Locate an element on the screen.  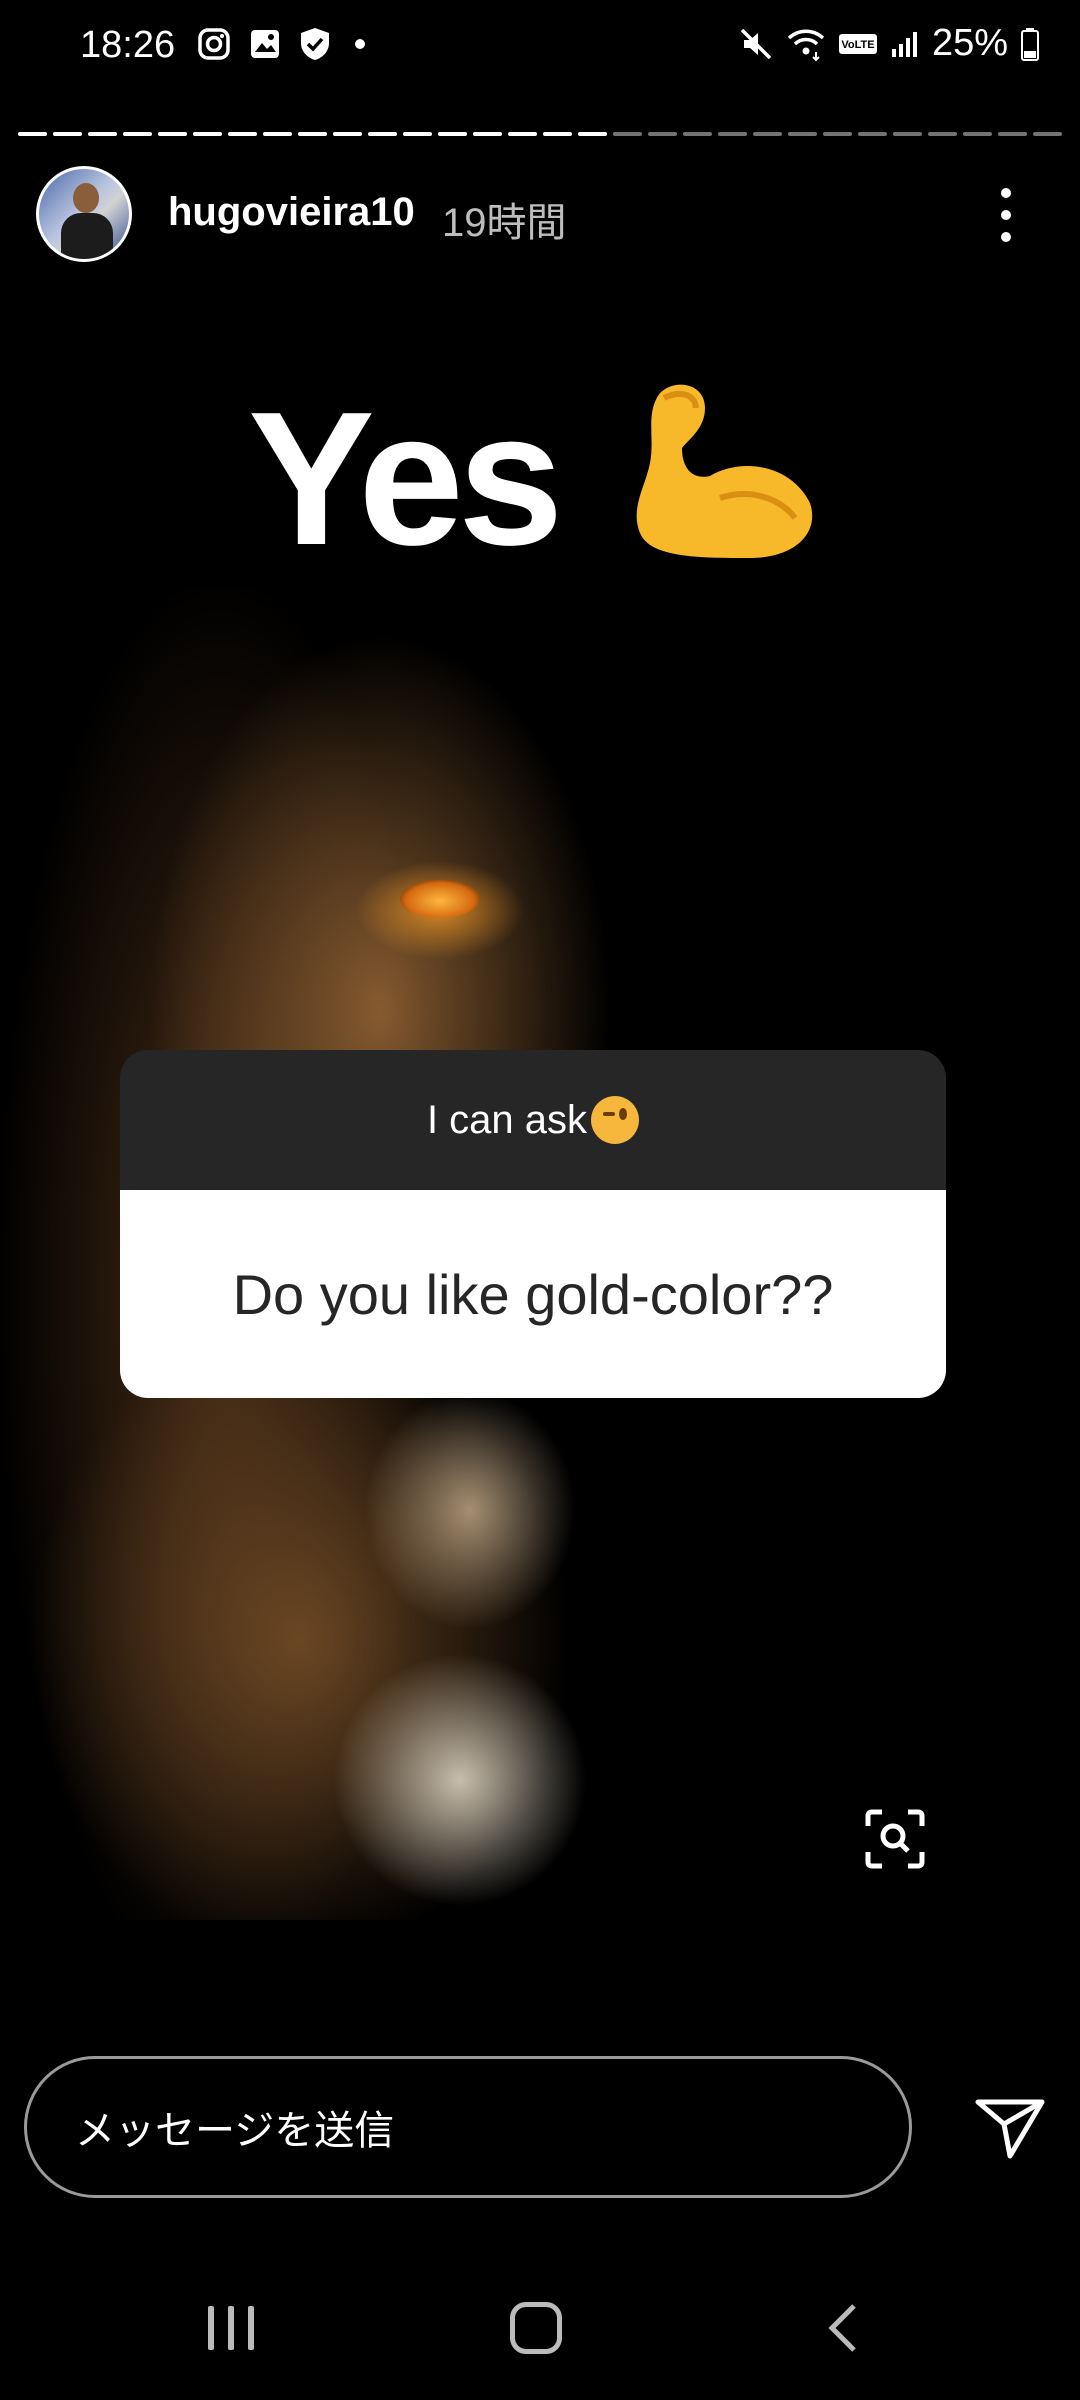
question-text: Do you like gold-color?? is located at coordinates (533, 1294).